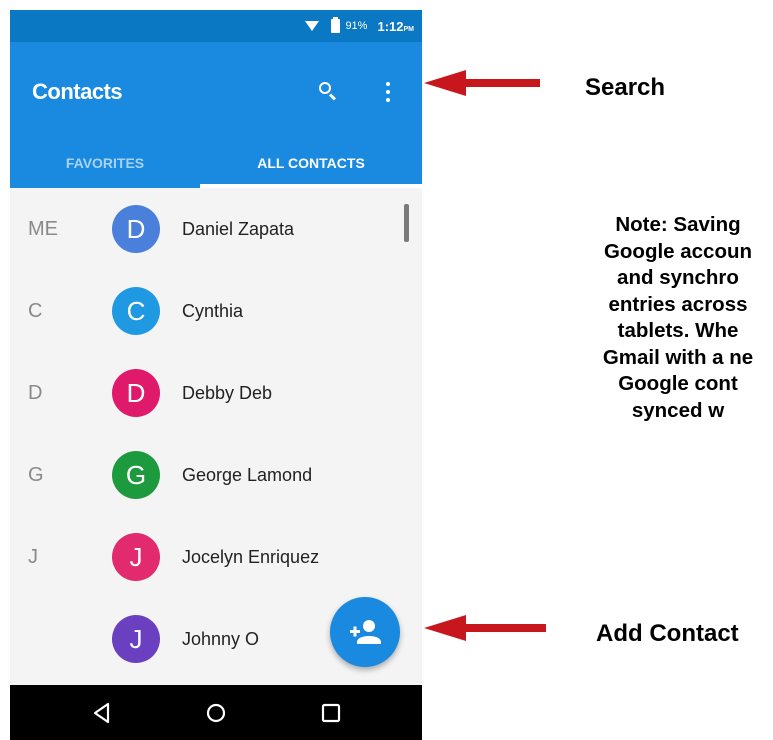 The height and width of the screenshot is (740, 773). I want to click on note-line: Google cont, so click(678, 383).